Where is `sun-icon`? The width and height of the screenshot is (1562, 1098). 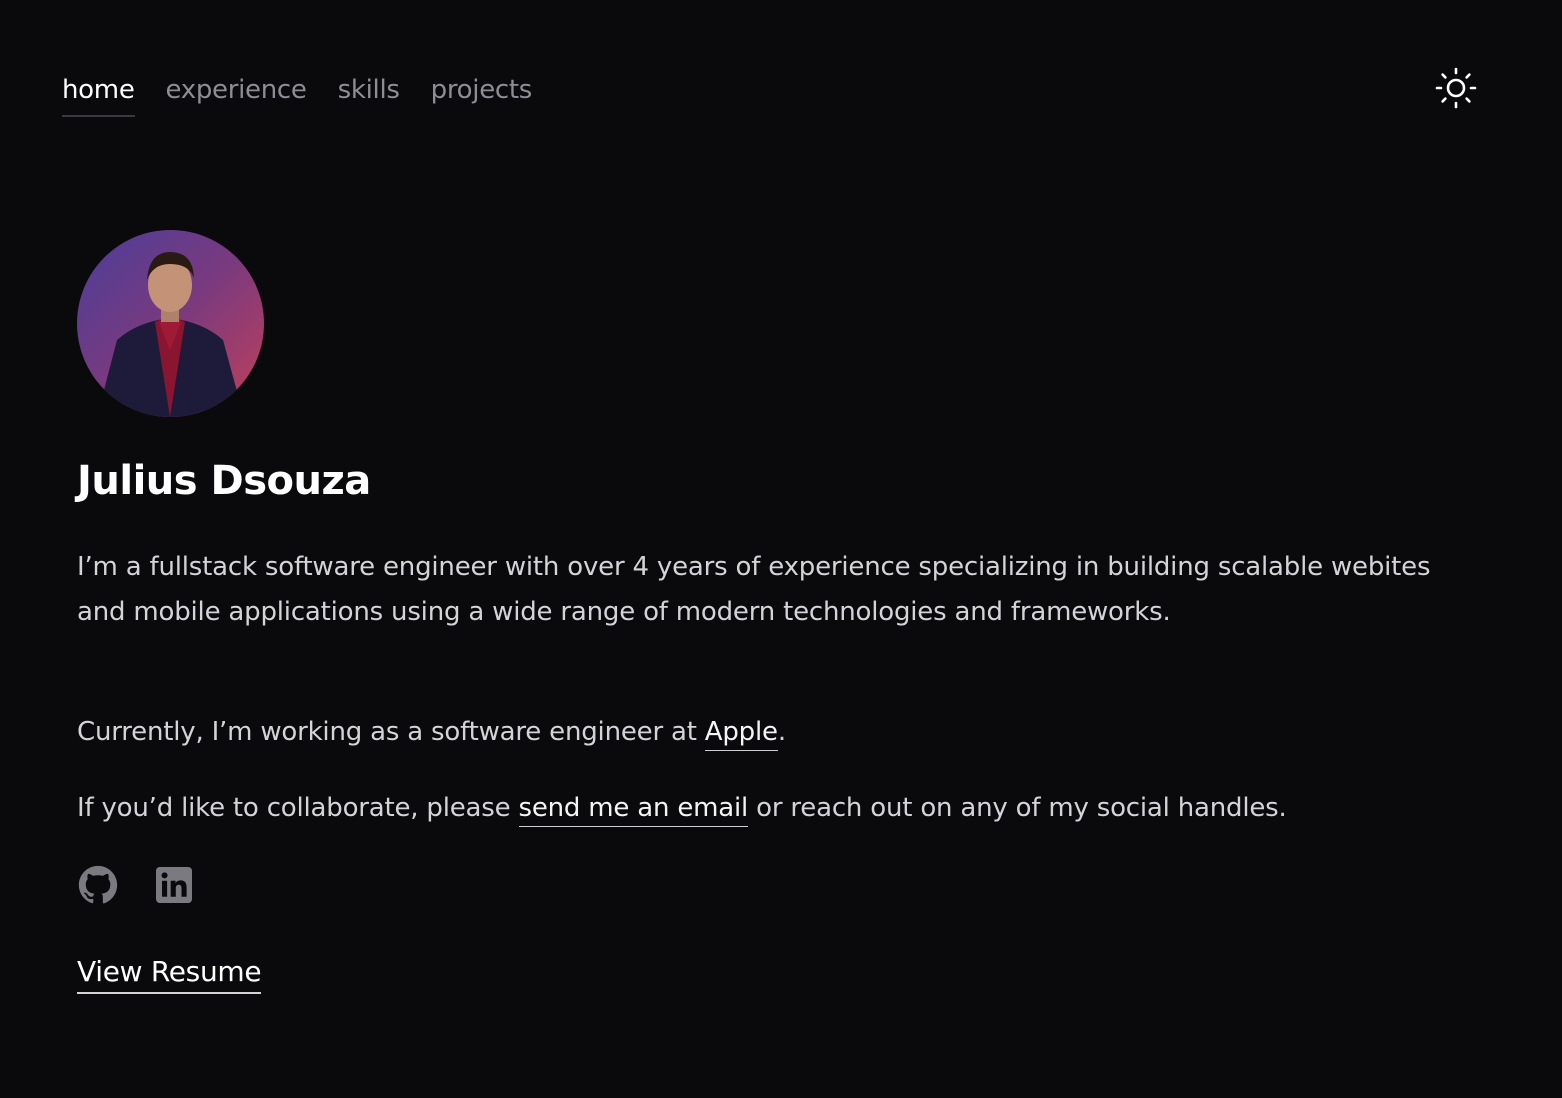
sun-icon is located at coordinates (1456, 88).